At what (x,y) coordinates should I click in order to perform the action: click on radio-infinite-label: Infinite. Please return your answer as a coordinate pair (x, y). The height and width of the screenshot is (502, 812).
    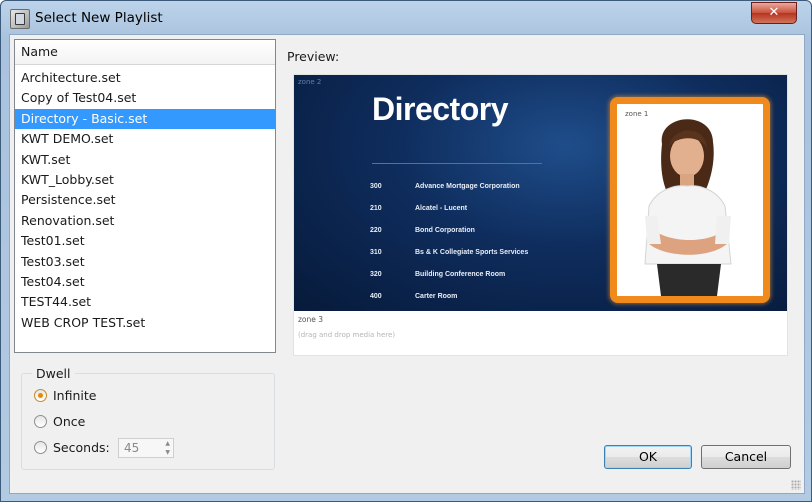
    Looking at the image, I should click on (75, 395).